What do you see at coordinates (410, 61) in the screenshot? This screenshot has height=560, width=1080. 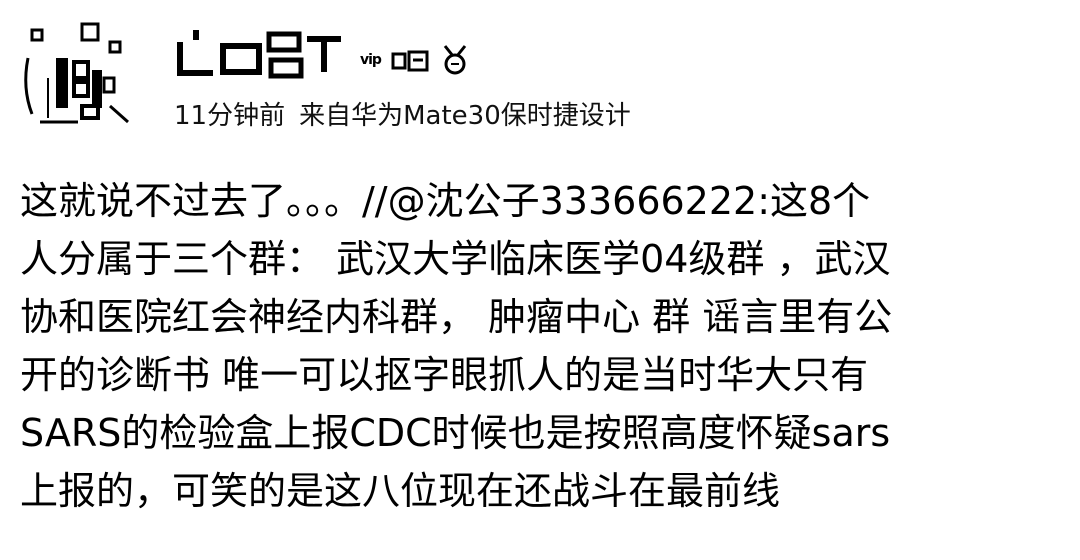 I see `vip-badge-icon` at bounding box center [410, 61].